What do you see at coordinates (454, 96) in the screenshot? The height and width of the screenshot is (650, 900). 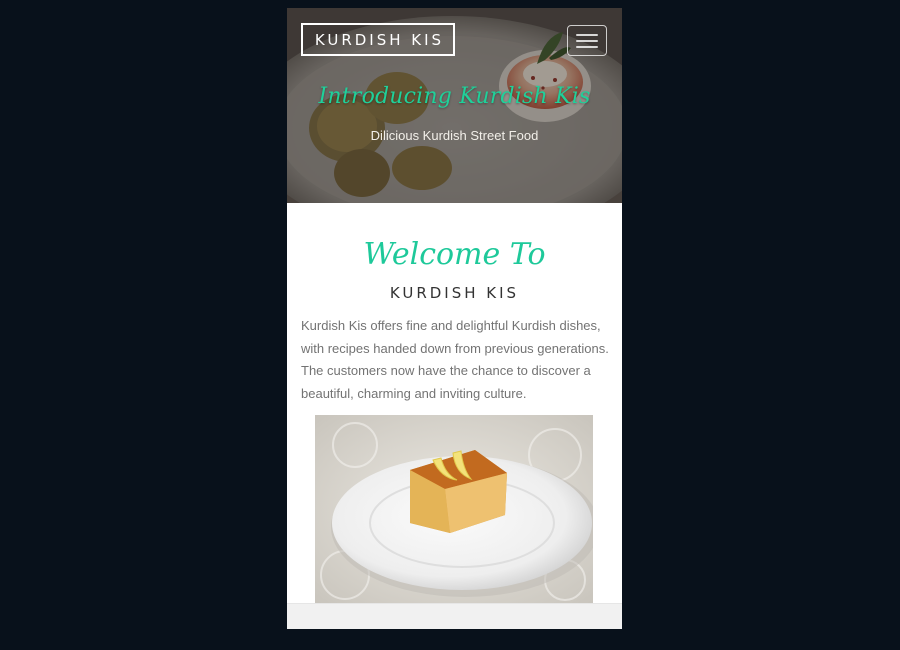 I see `hero-title: Introducing Kurdish Kis` at bounding box center [454, 96].